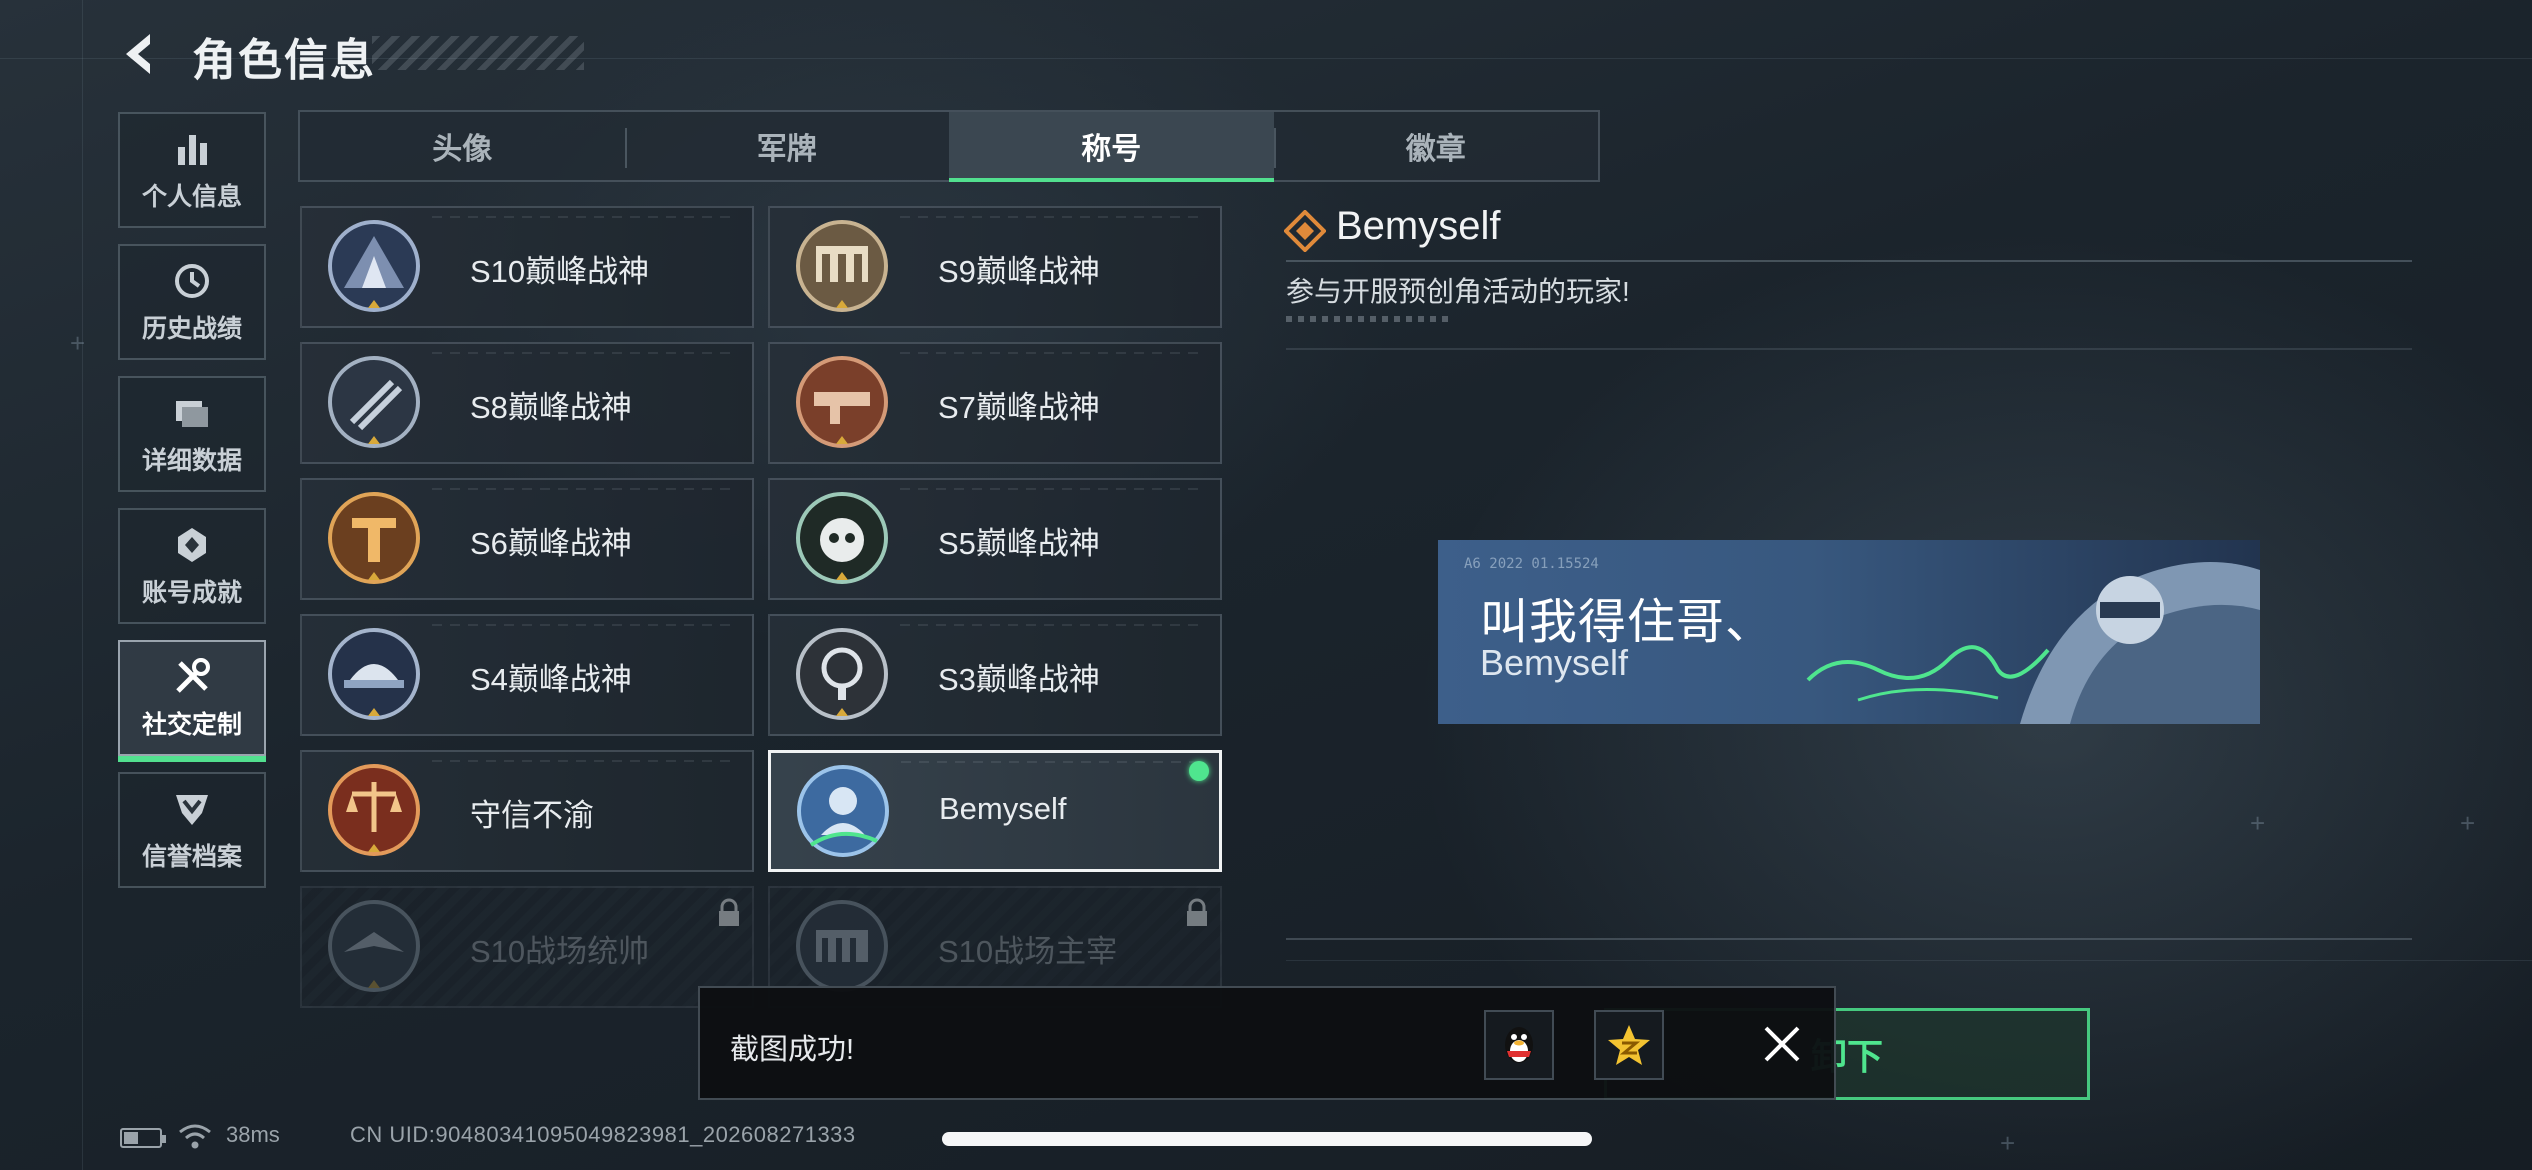  Describe the element at coordinates (551, 679) in the screenshot. I see `title-name: S4巅峰战神` at that location.